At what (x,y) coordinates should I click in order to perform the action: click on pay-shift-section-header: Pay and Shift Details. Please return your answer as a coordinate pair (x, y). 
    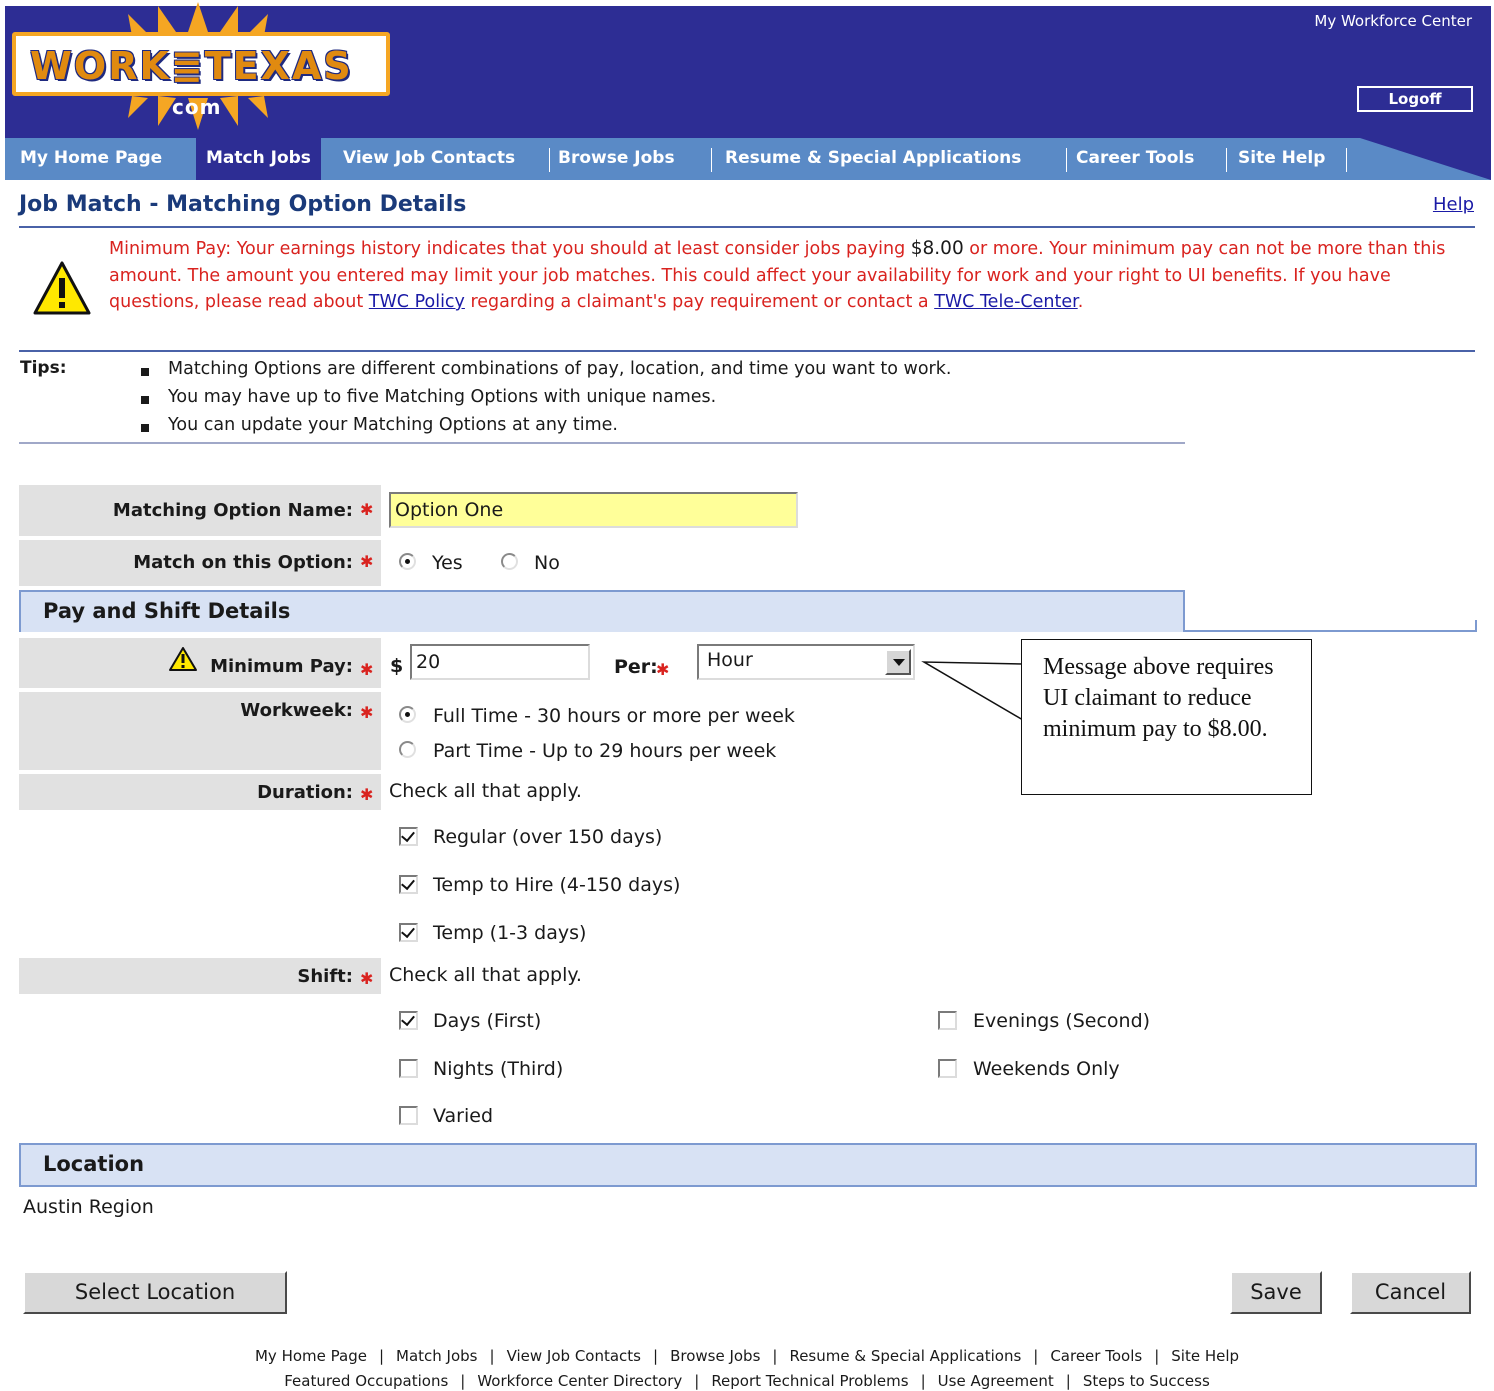
    Looking at the image, I should click on (602, 611).